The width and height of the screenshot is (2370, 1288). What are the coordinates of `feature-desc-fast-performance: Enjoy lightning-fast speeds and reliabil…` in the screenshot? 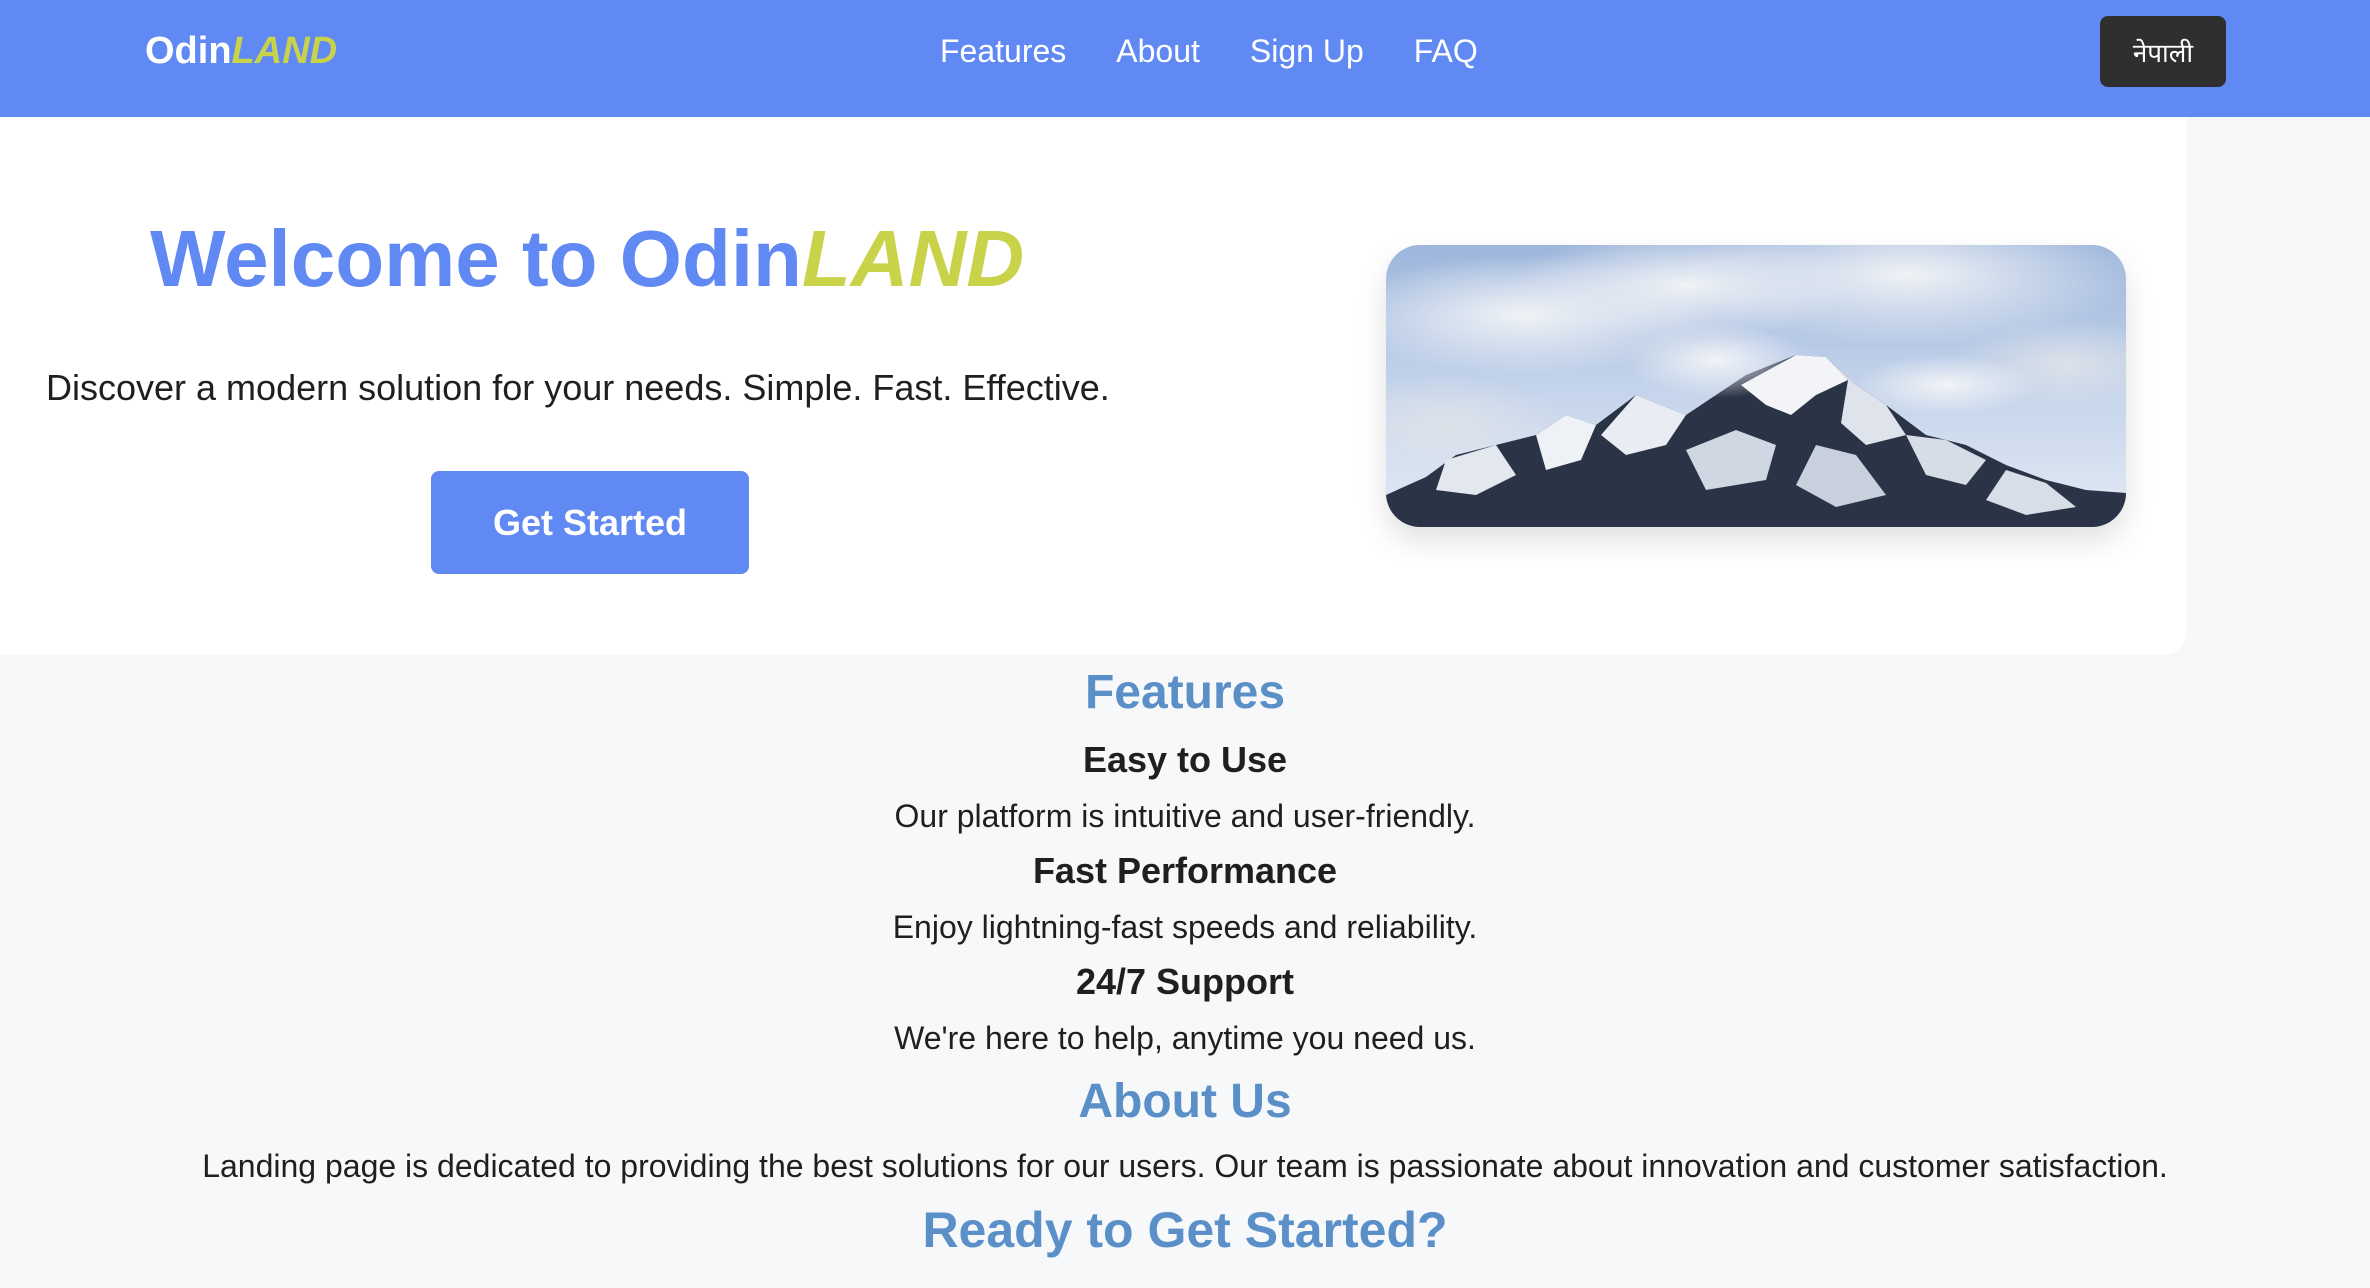 It's located at (1185, 927).